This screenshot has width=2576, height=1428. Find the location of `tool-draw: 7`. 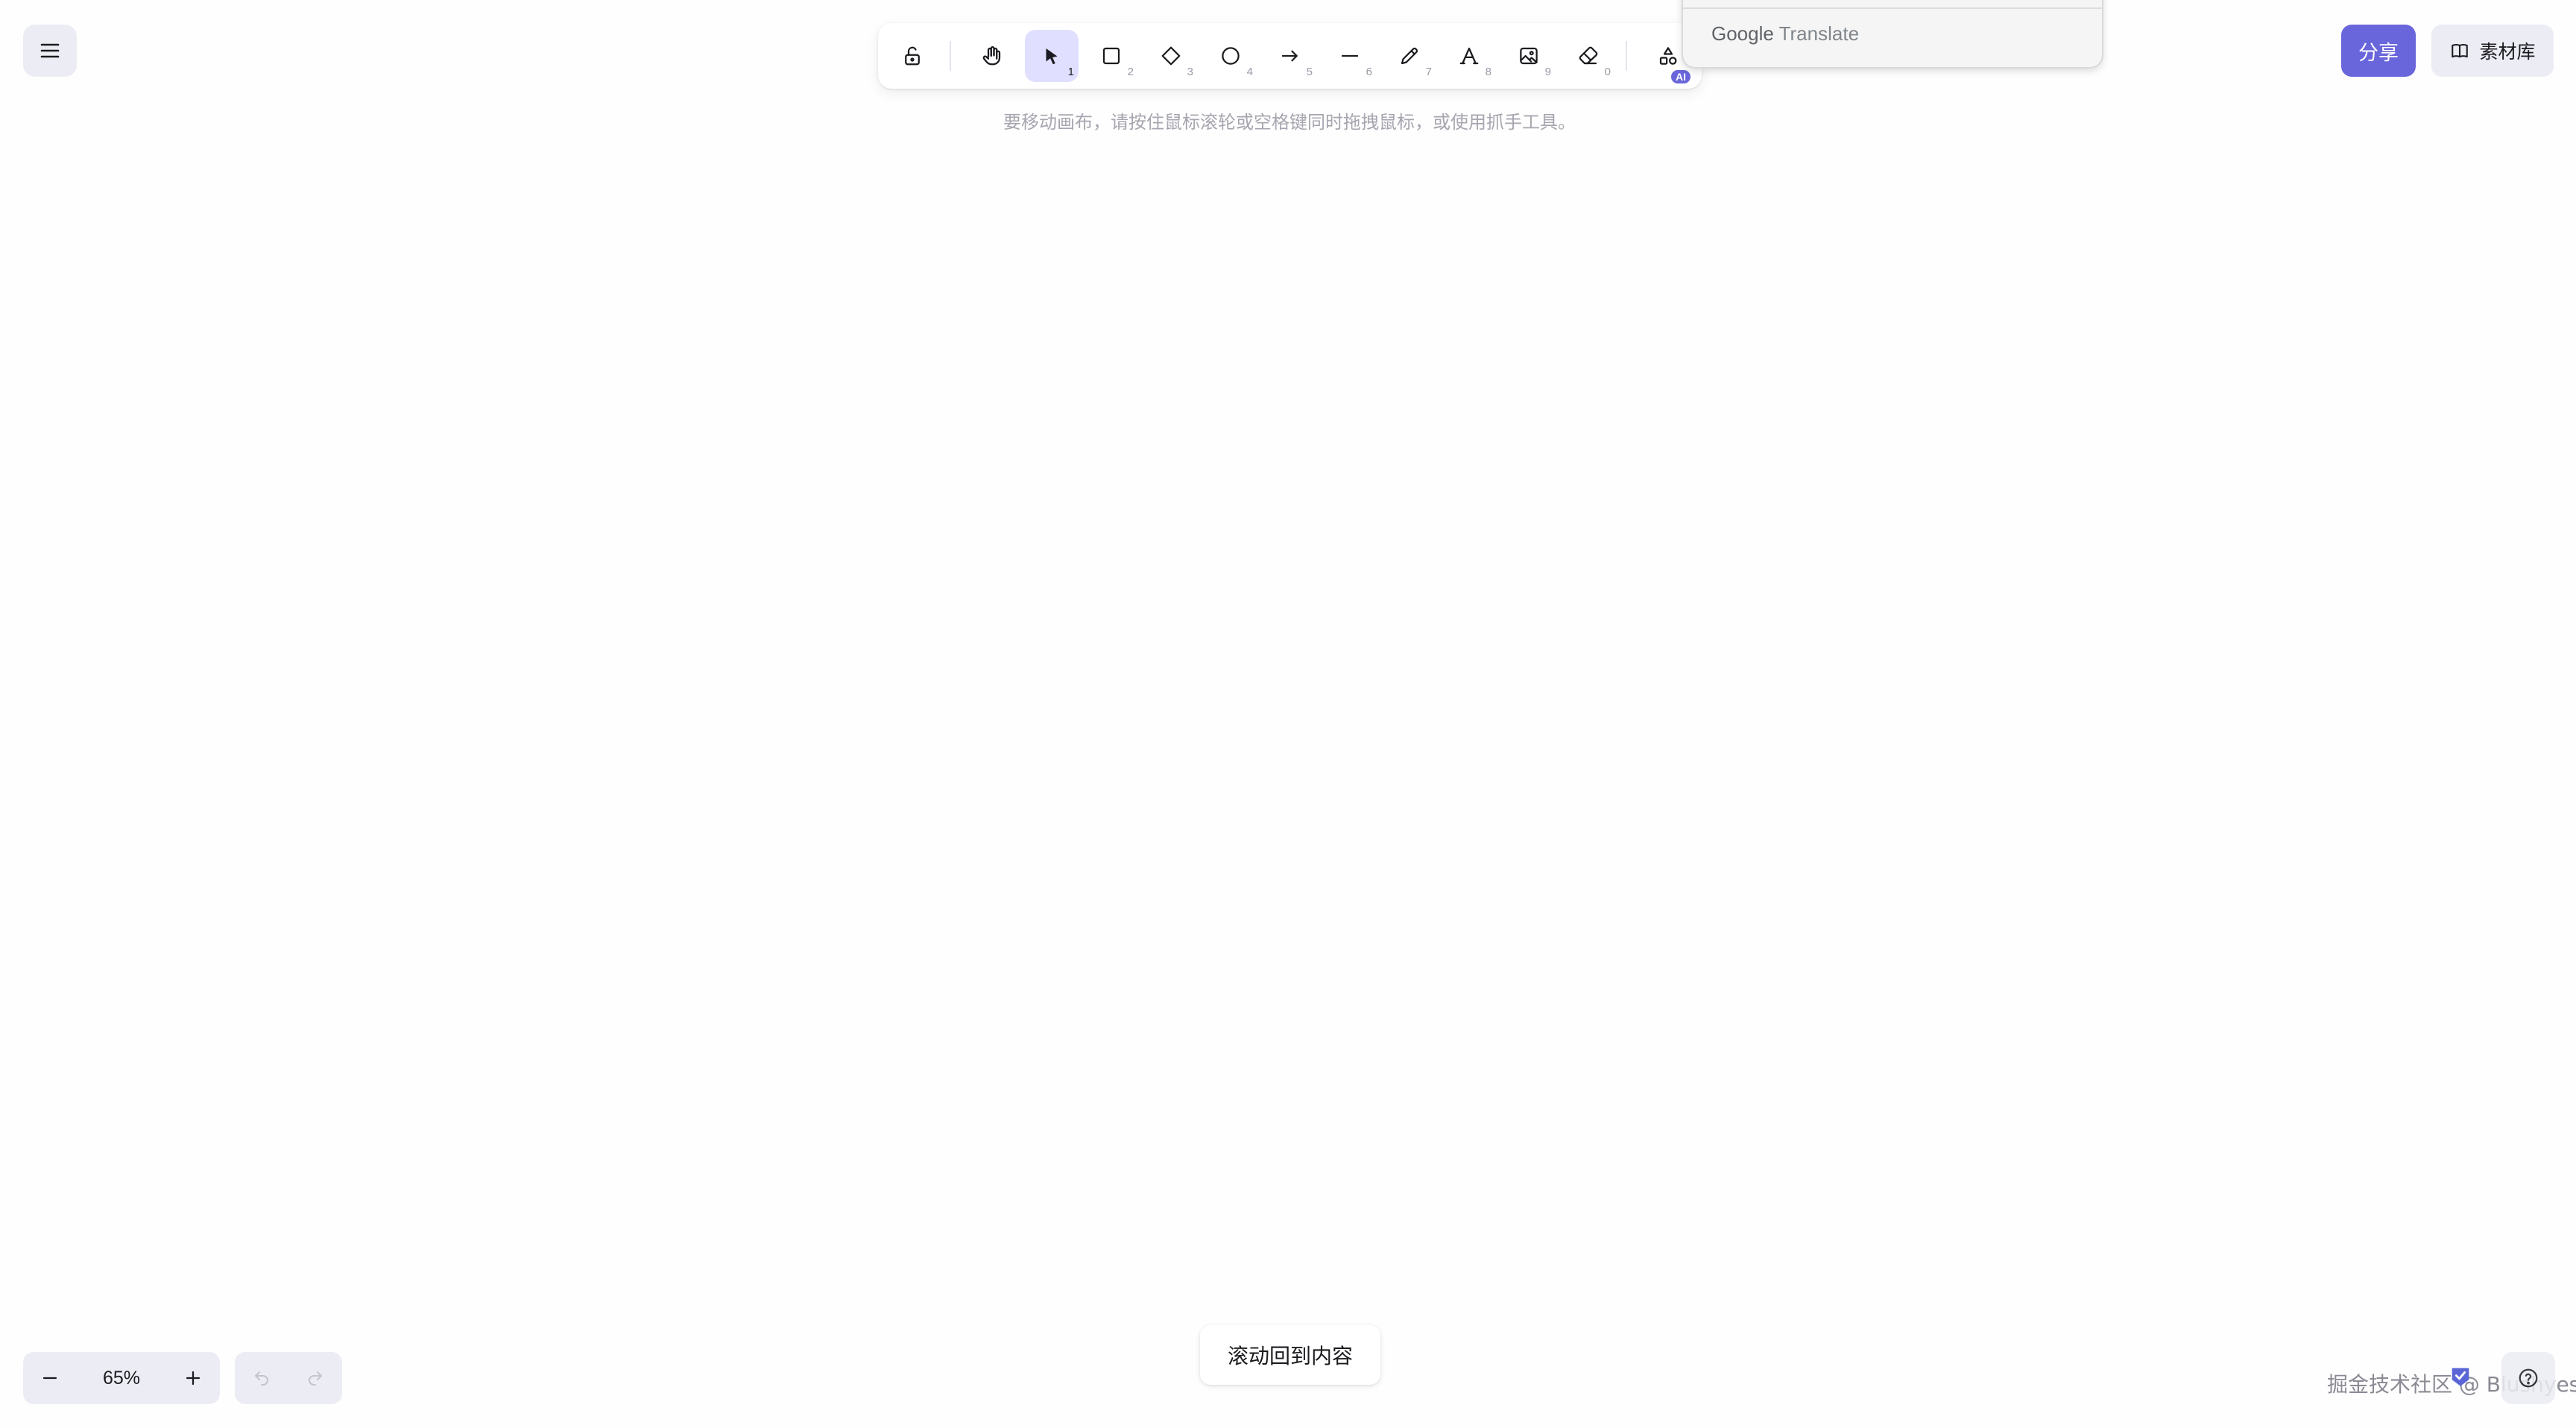

tool-draw: 7 is located at coordinates (1409, 56).